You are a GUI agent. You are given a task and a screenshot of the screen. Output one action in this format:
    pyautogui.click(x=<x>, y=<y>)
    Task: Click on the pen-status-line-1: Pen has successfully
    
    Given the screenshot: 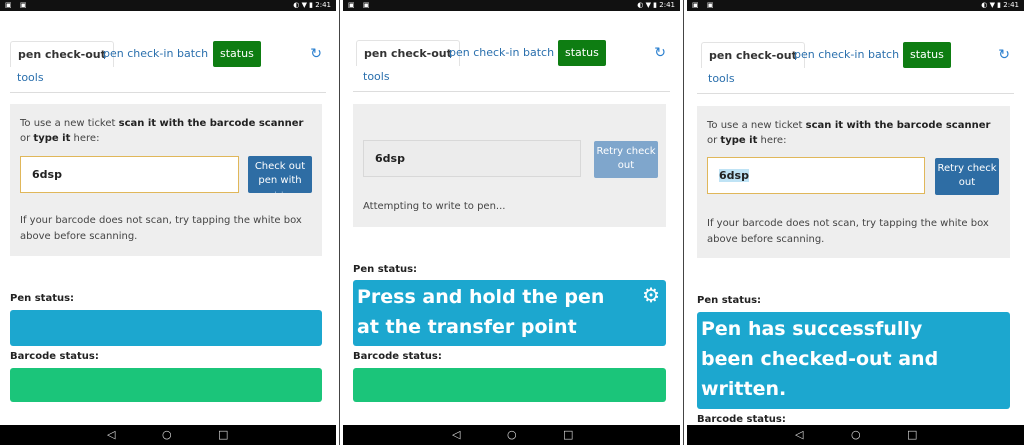 What is the action you would take?
    pyautogui.click(x=812, y=329)
    